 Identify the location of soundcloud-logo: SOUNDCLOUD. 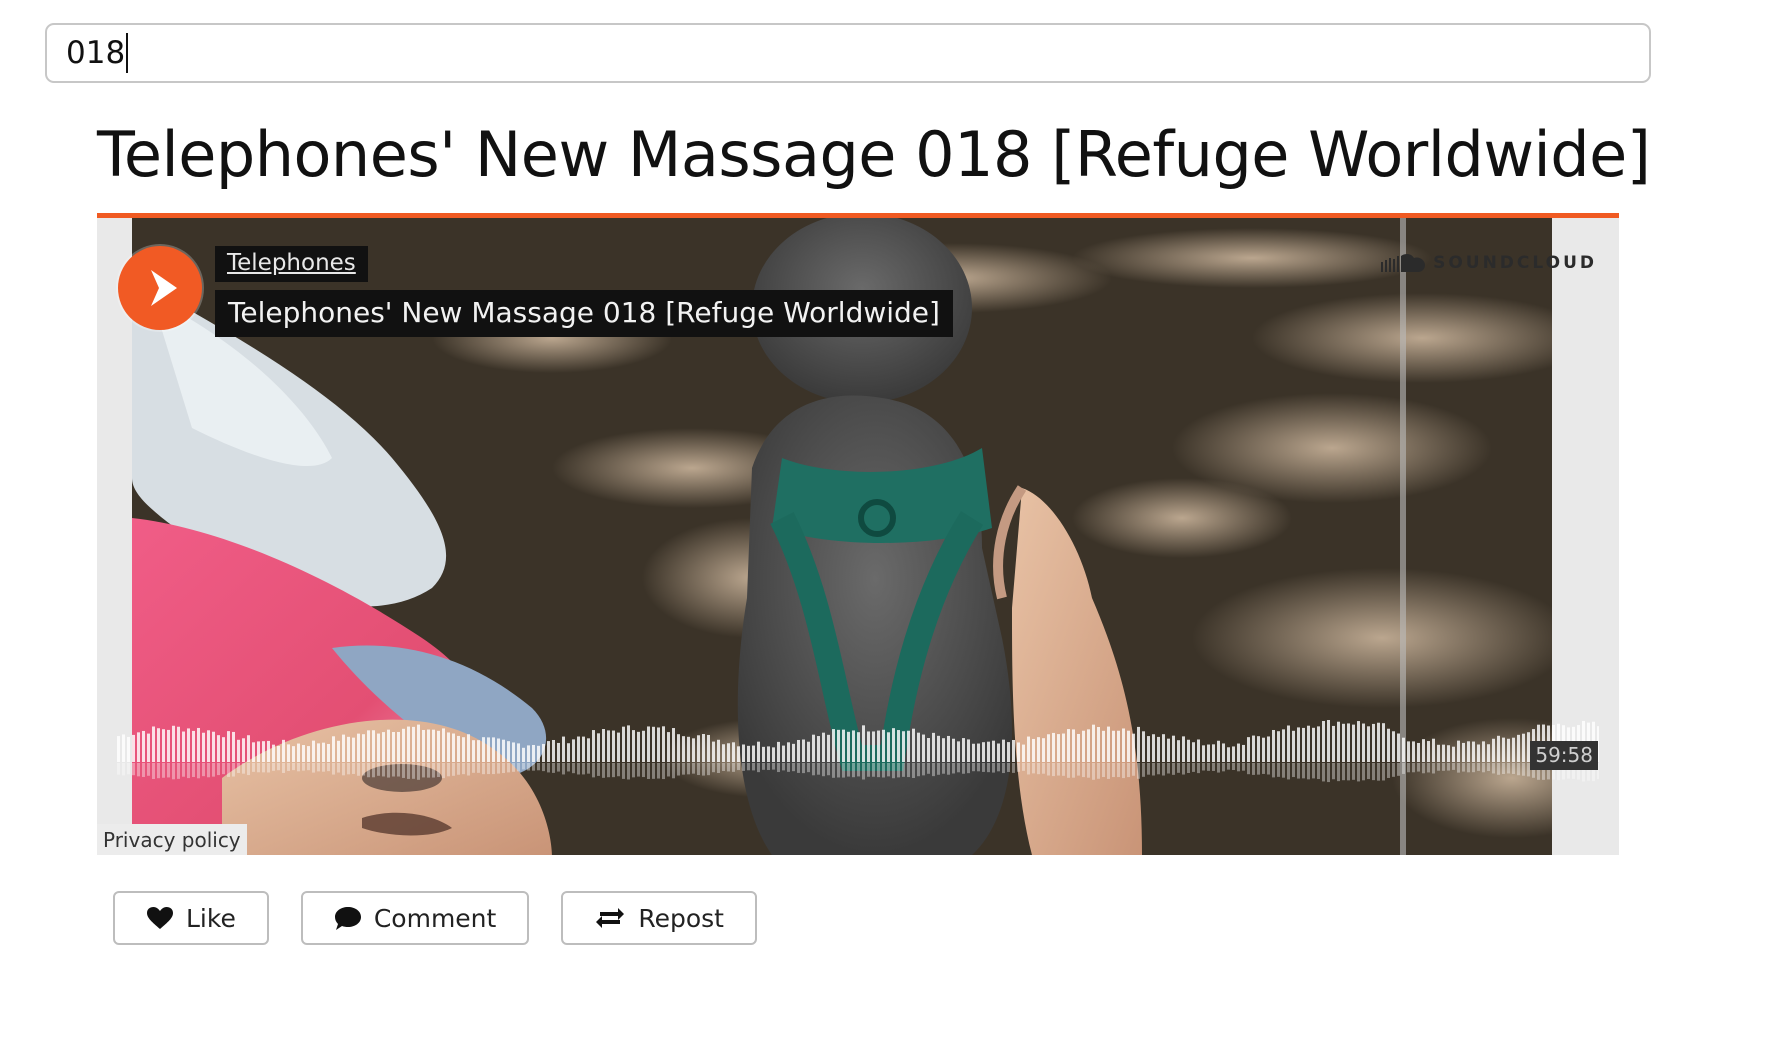
(1489, 263).